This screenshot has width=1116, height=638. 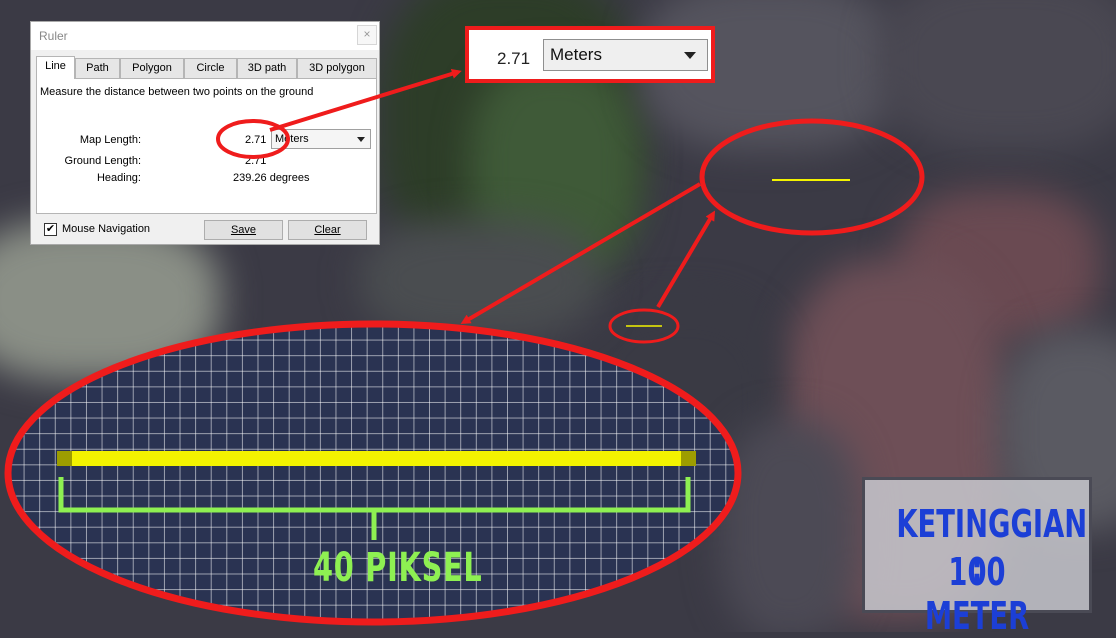 What do you see at coordinates (977, 594) in the screenshot?
I see `altitude-line-2: 100 METER` at bounding box center [977, 594].